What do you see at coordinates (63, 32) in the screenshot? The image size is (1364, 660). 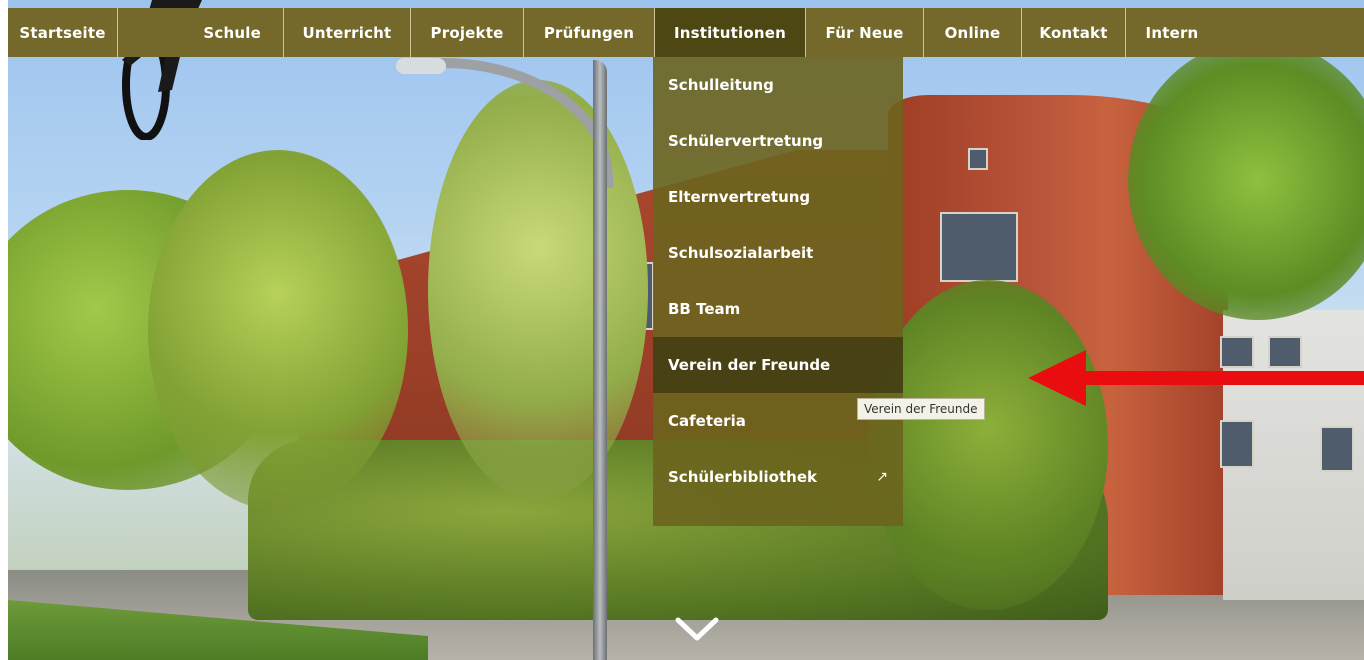 I see `nav-item-startseite: Startseite` at bounding box center [63, 32].